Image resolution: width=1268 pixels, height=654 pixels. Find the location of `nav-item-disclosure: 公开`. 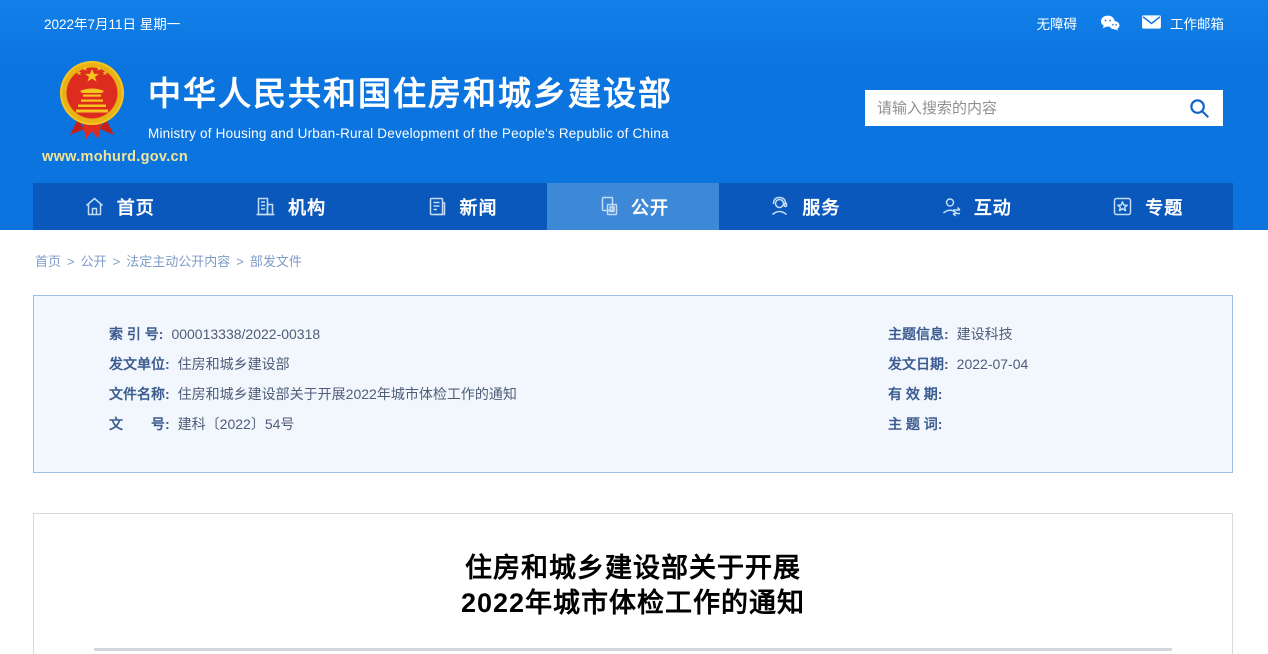

nav-item-disclosure: 公开 is located at coordinates (633, 206).